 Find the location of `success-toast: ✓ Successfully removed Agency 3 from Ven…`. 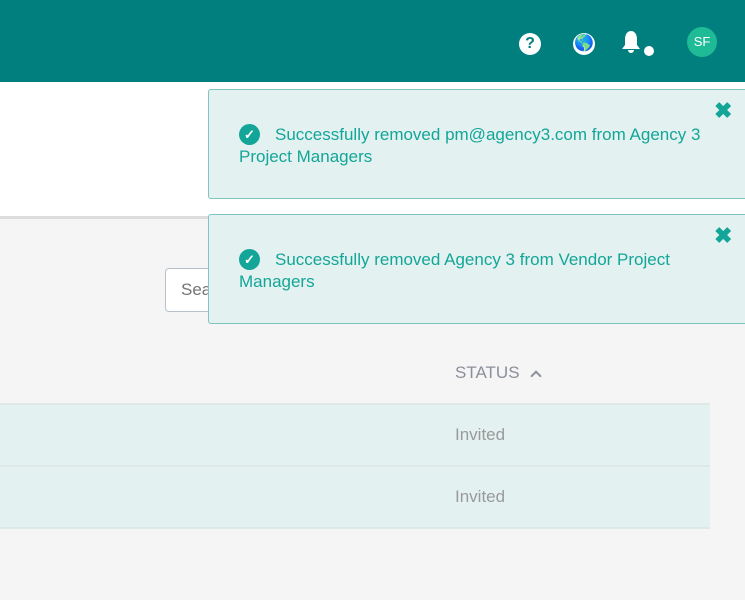

success-toast: ✓ Successfully removed Agency 3 from Ven… is located at coordinates (476, 269).